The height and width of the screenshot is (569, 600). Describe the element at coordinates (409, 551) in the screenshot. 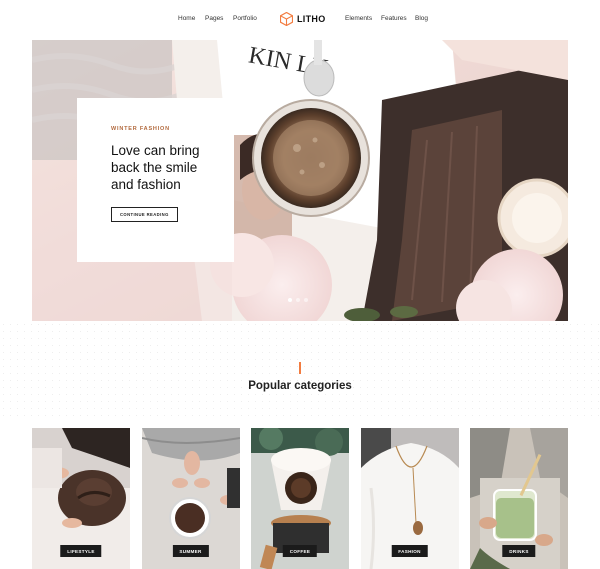

I see `category-badge-fashion: FASHION` at that location.